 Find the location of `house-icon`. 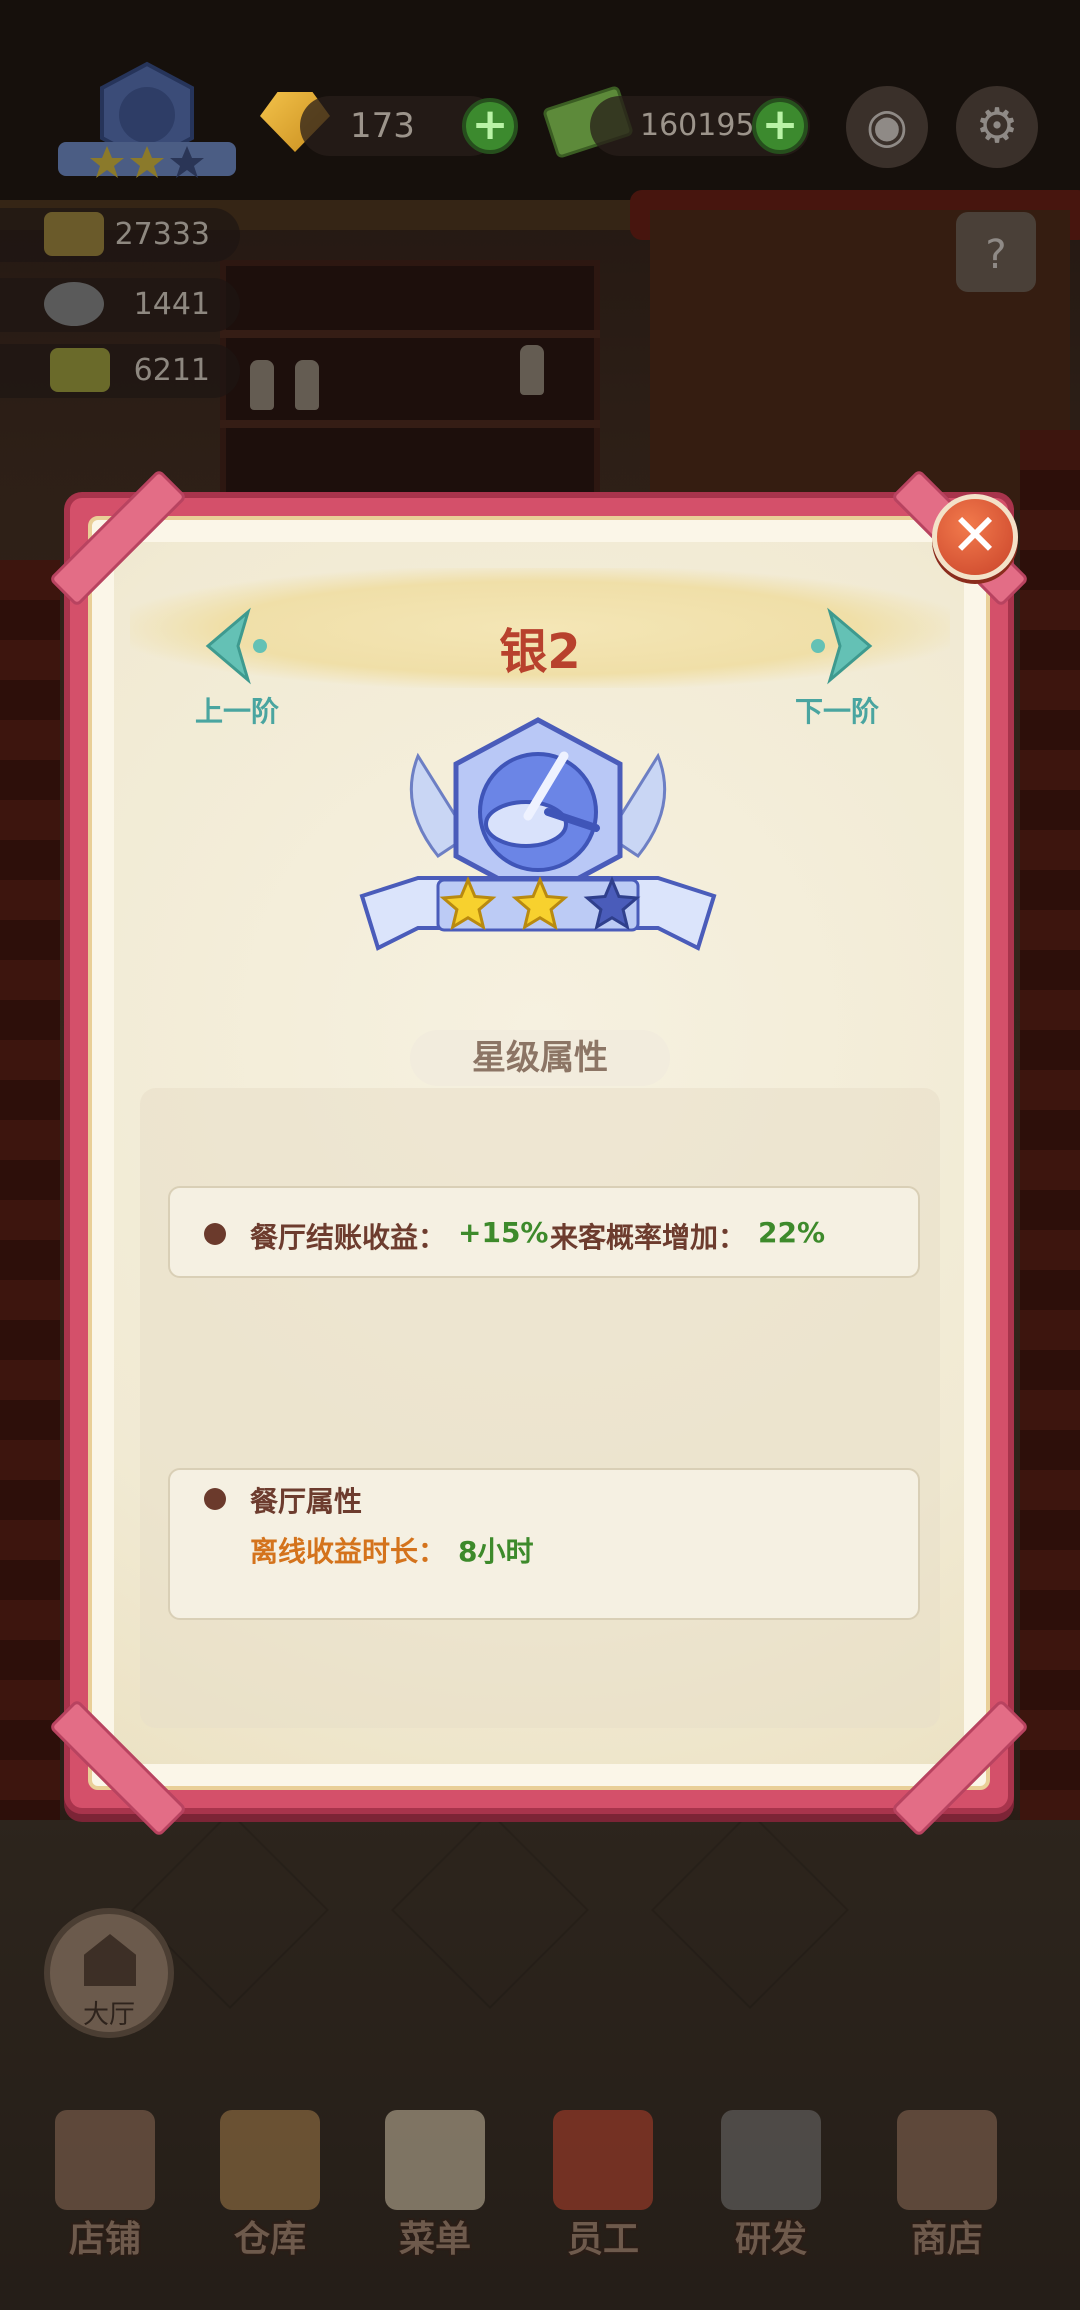

house-icon is located at coordinates (110, 1960).